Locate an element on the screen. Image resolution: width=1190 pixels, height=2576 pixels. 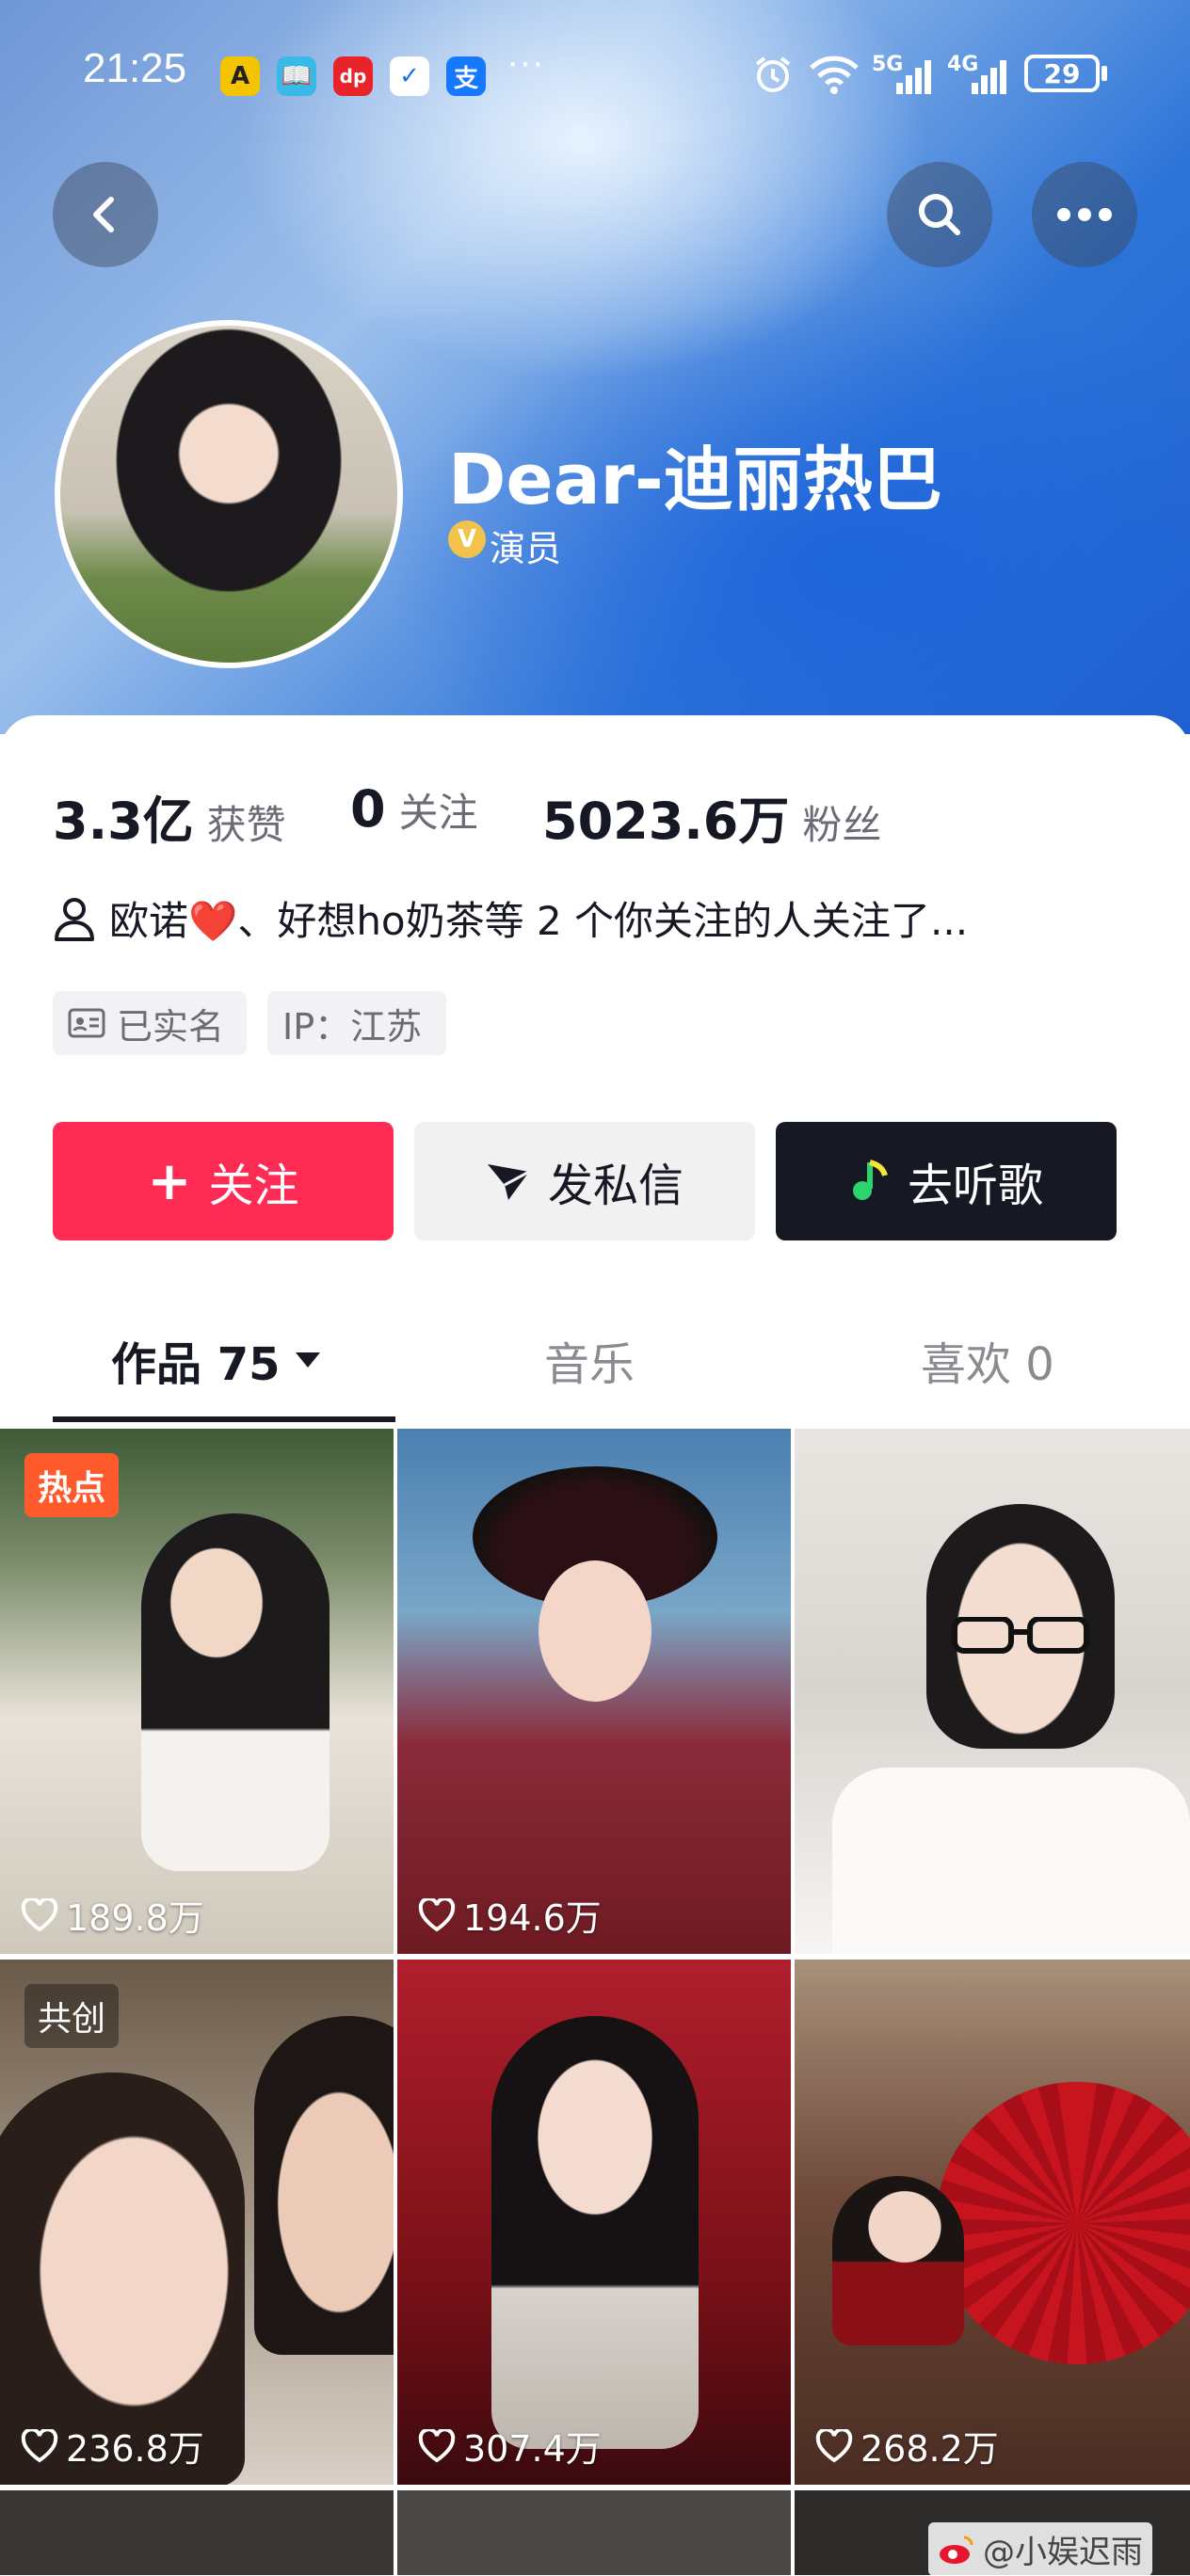
profile-role: 演员 is located at coordinates (526, 548).